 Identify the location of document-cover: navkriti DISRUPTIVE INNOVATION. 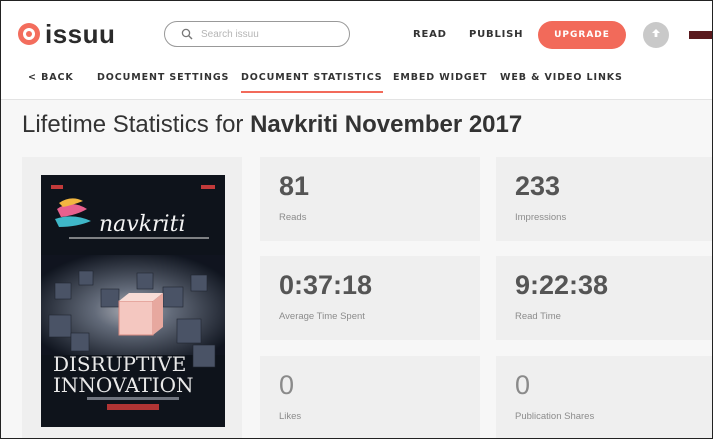
(133, 301).